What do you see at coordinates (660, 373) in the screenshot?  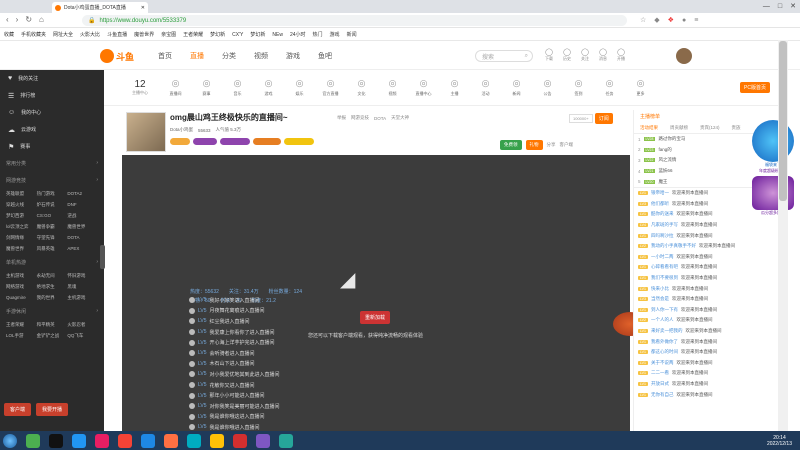 I see `chat-user: 二二一看` at bounding box center [660, 373].